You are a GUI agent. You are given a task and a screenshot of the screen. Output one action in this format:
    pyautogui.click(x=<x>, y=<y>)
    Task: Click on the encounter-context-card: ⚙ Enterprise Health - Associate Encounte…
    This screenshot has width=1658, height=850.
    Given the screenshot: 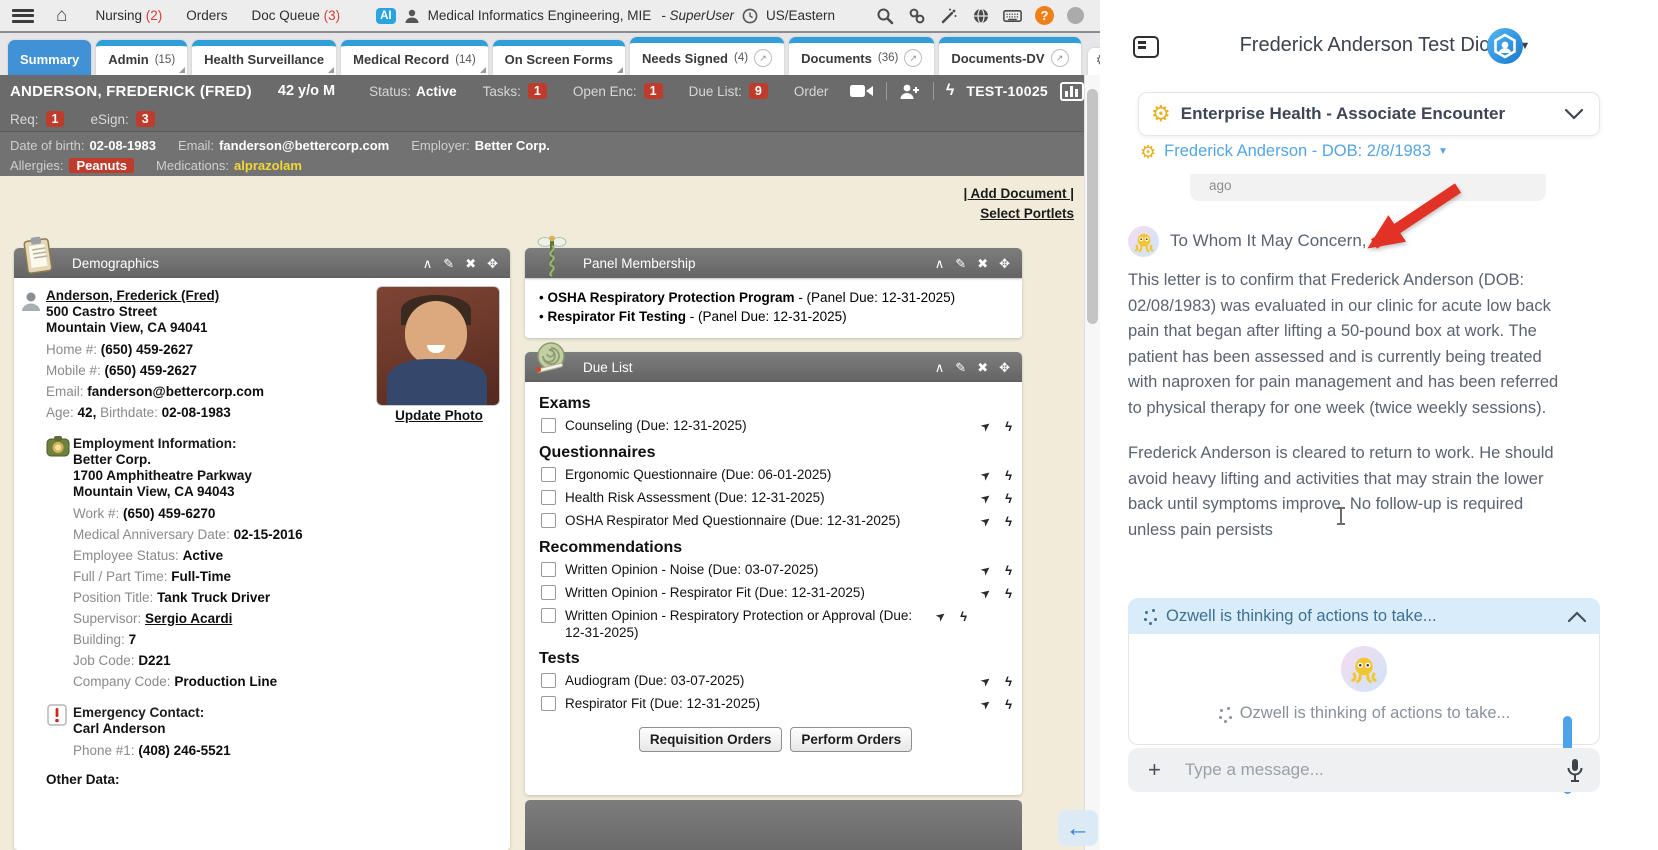 What is the action you would take?
    pyautogui.click(x=1369, y=114)
    